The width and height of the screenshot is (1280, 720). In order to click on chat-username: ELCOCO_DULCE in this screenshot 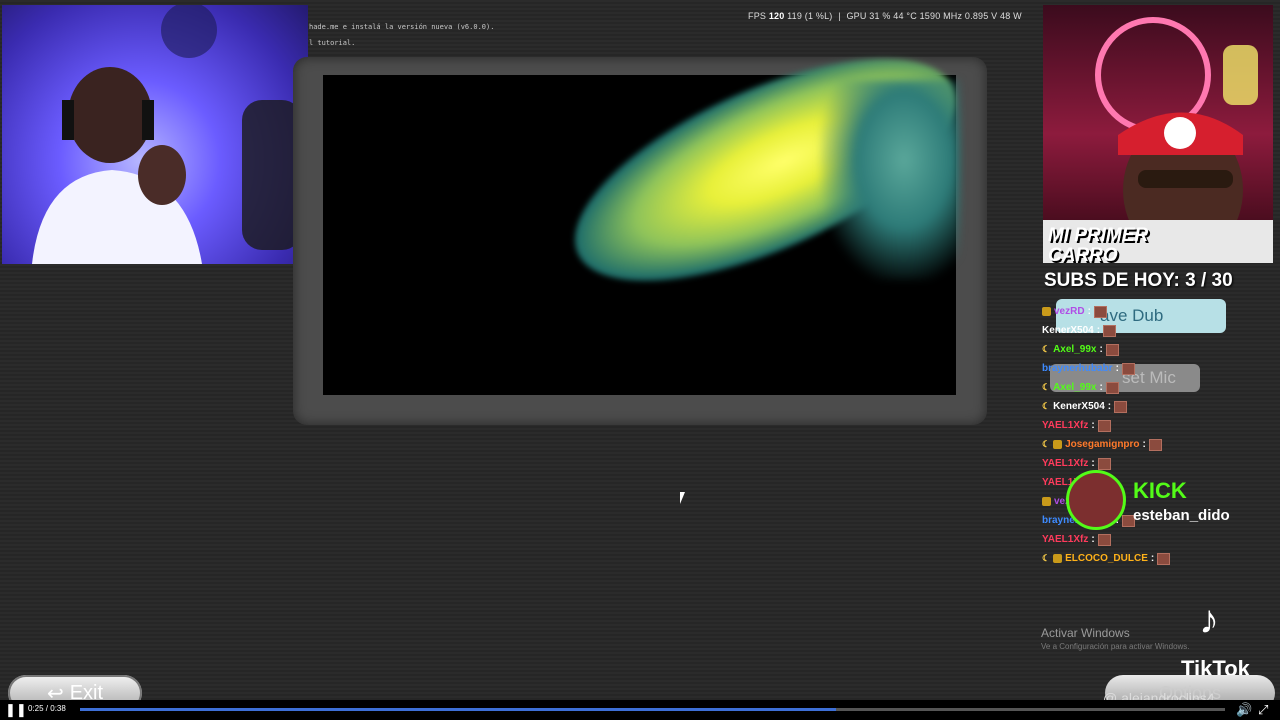, I will do `click(1106, 558)`.